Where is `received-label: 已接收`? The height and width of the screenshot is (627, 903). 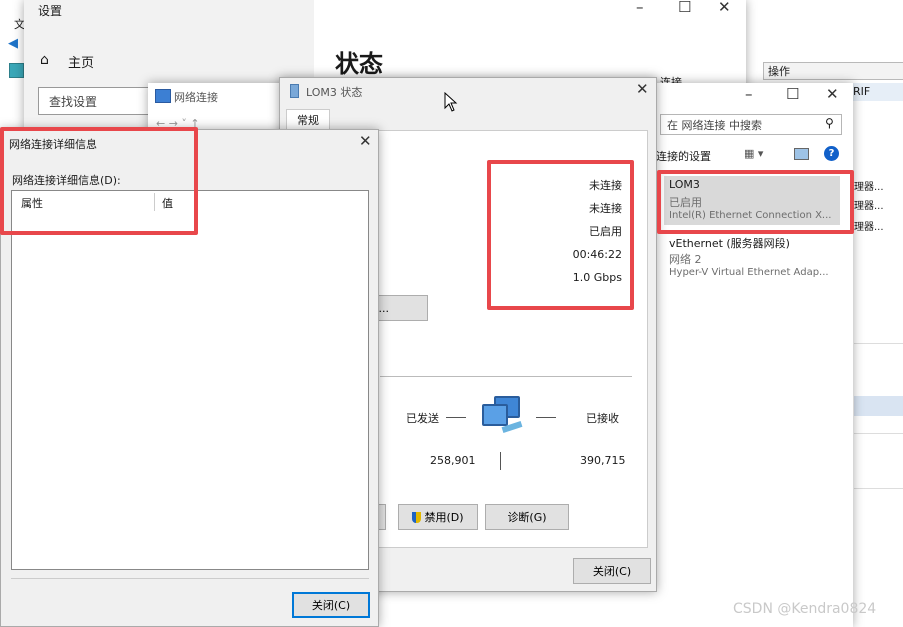 received-label: 已接收 is located at coordinates (602, 418).